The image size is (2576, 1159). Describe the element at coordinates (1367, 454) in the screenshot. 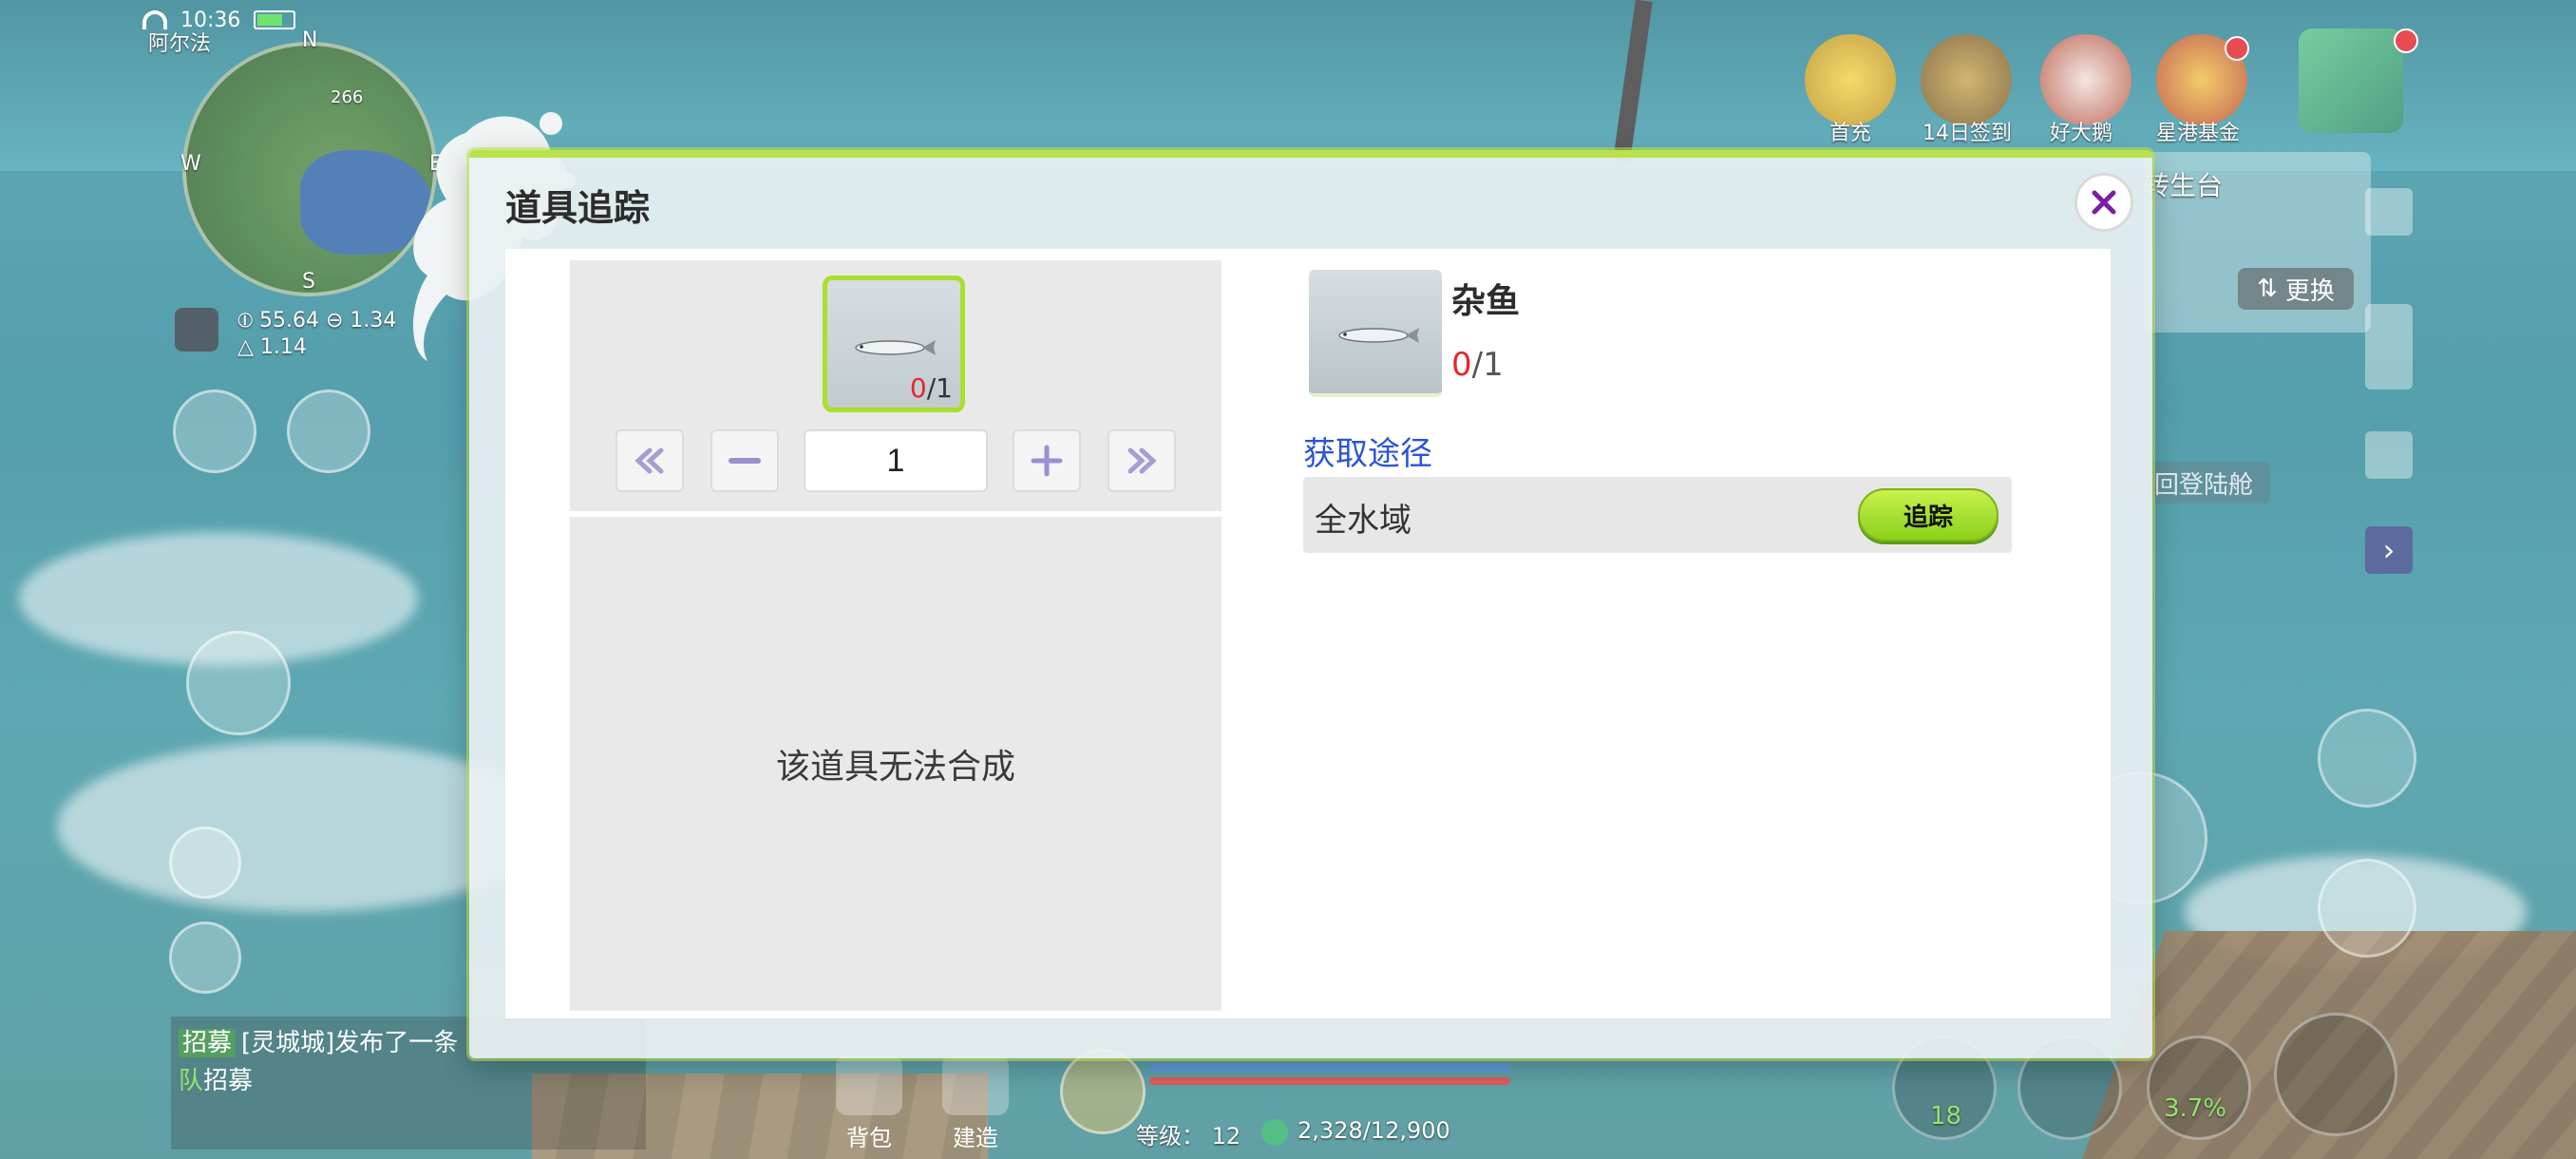

I see `acquisition-title: 获取途径` at that location.